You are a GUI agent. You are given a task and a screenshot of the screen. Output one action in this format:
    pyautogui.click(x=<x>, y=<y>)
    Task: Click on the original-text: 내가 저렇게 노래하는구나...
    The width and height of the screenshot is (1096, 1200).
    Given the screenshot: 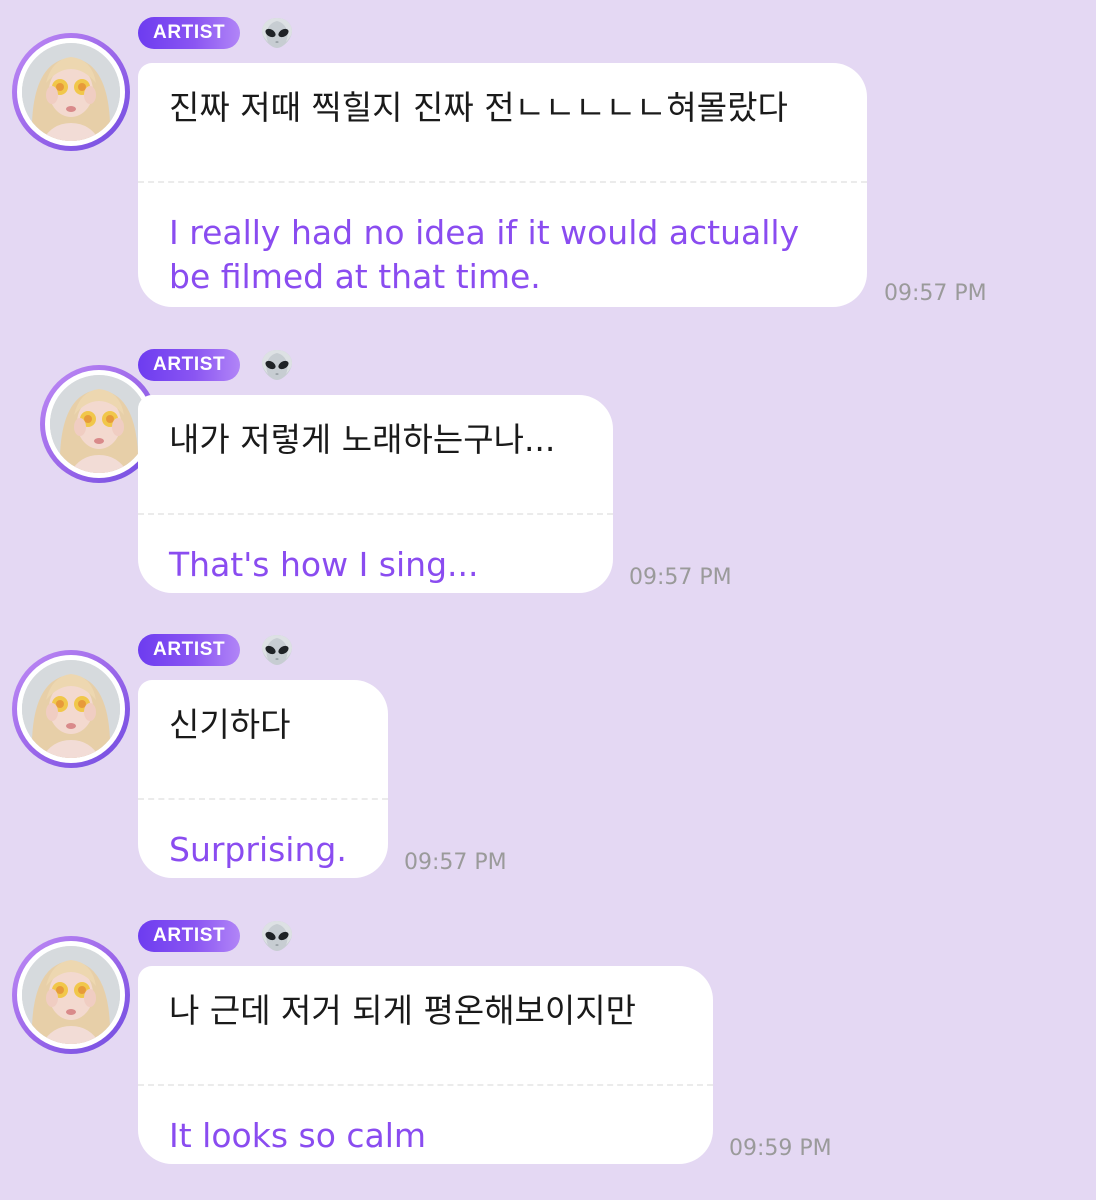 What is the action you would take?
    pyautogui.click(x=362, y=439)
    